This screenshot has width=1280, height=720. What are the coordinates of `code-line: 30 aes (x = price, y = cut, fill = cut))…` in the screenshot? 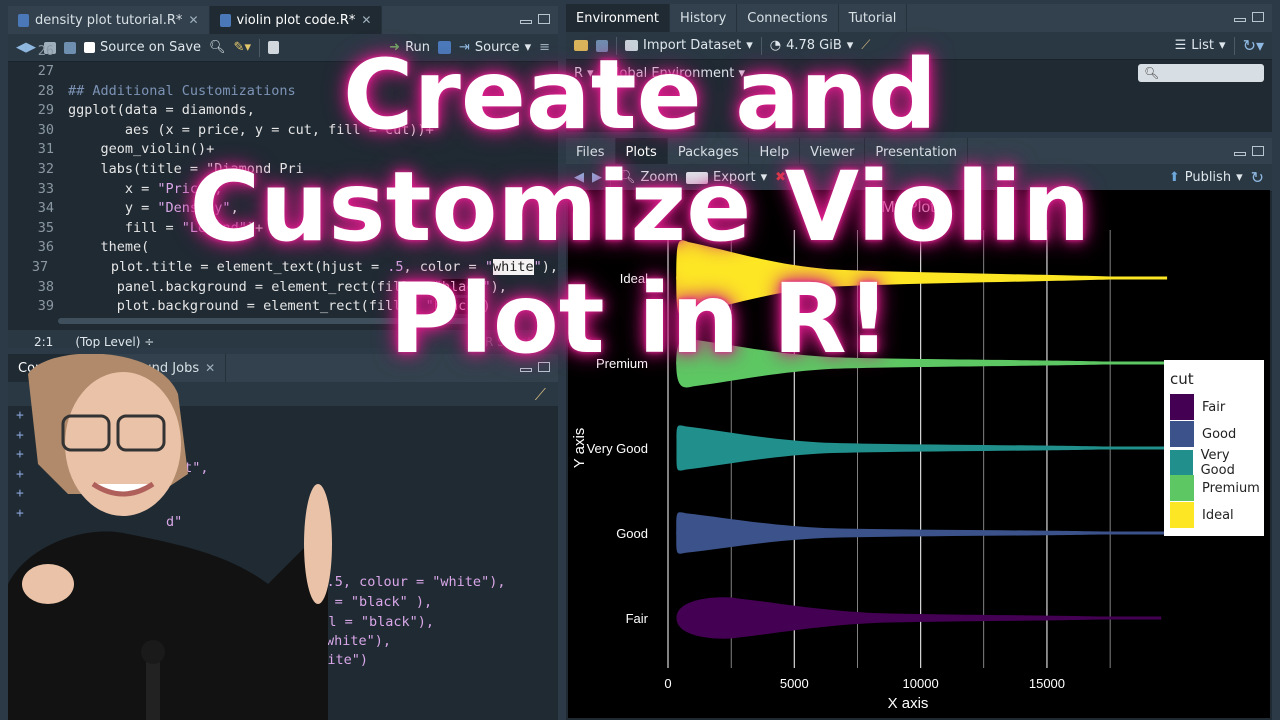 It's located at (283, 131).